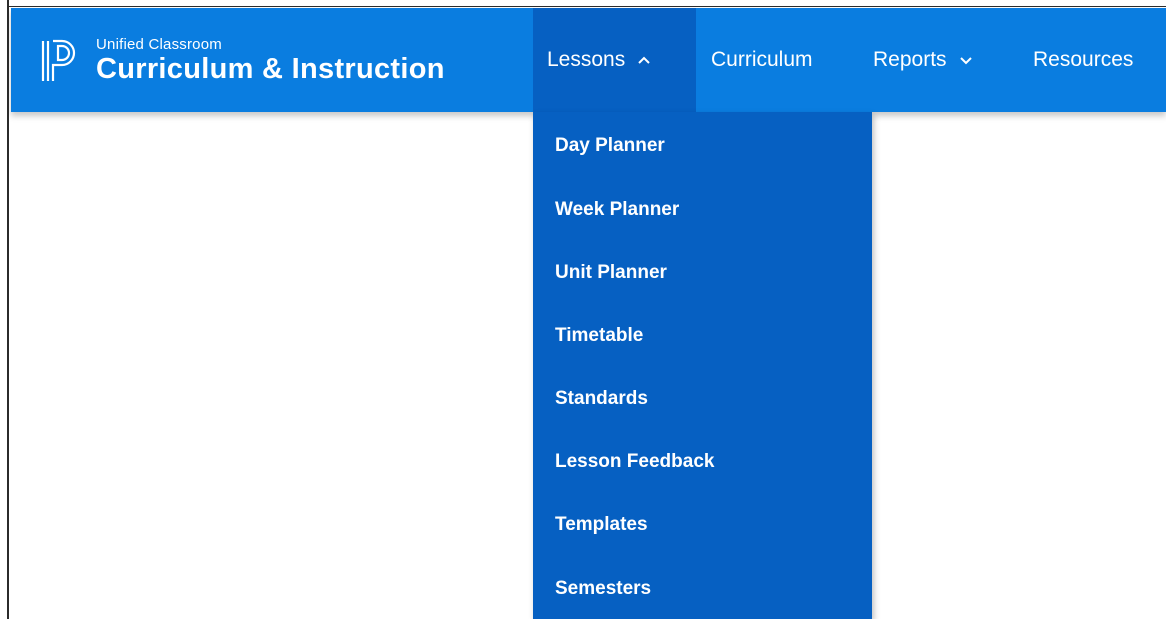 Image resolution: width=1166 pixels, height=619 pixels. I want to click on menu-item-lesson-feedback: Lesson Feedback, so click(634, 462).